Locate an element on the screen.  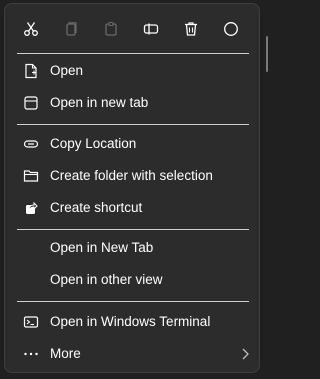
tab-icon is located at coordinates (31, 103).